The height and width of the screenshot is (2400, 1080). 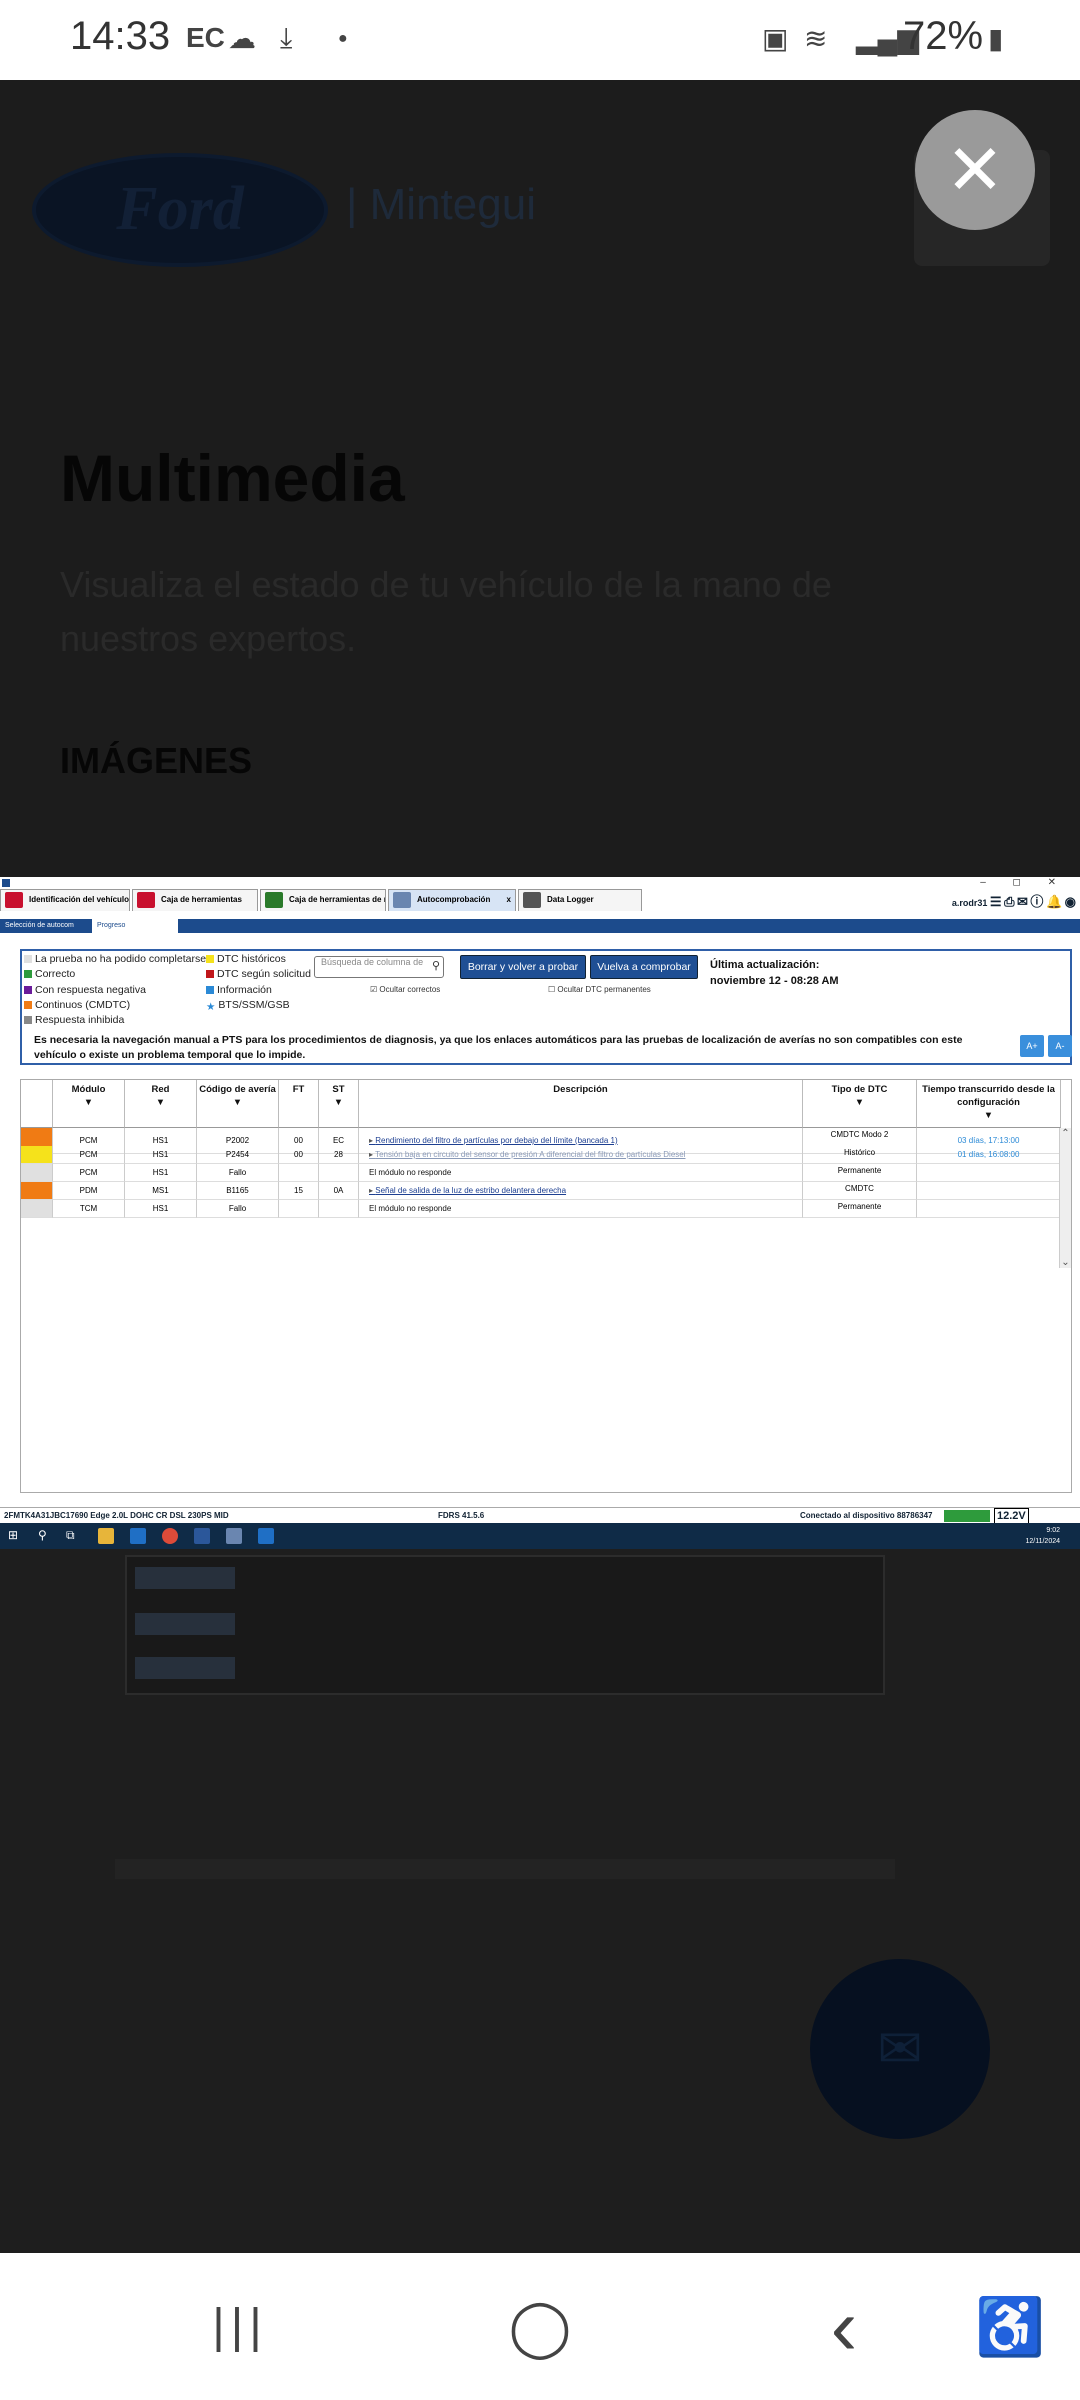 I want to click on tab-close-icon: x, so click(x=509, y=900).